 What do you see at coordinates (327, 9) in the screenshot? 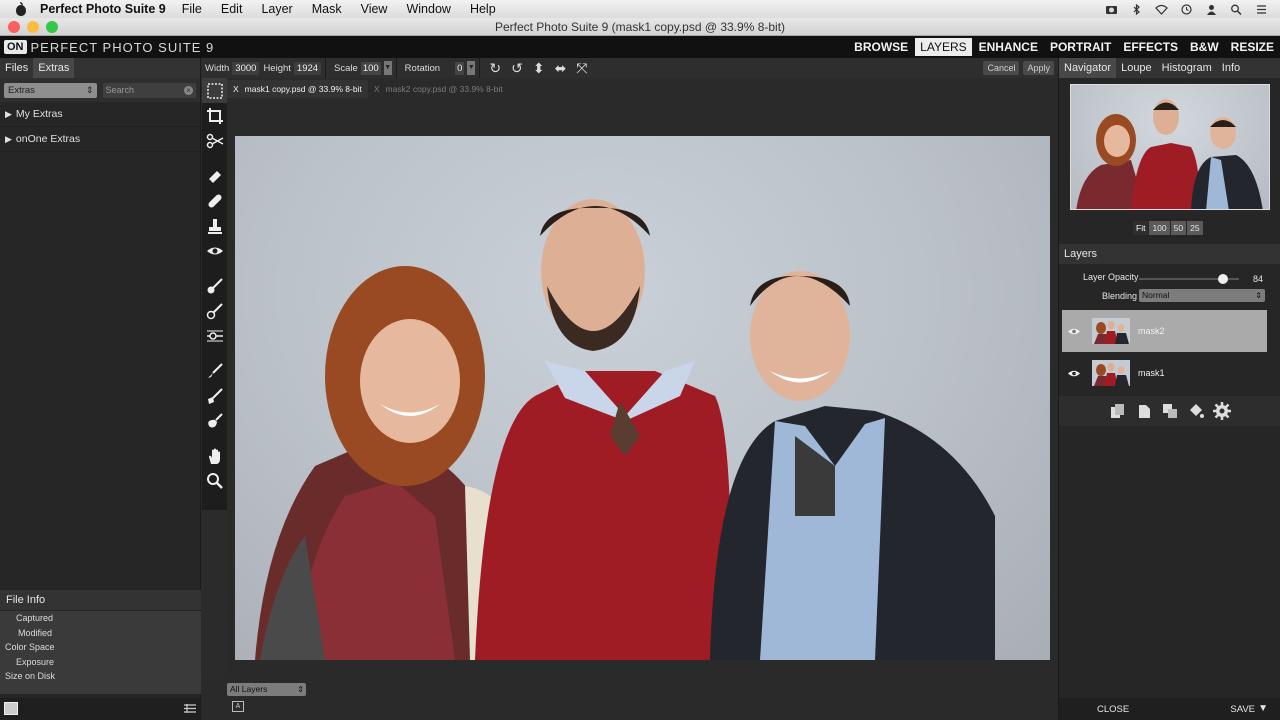
I see `menu-mask: Mask` at bounding box center [327, 9].